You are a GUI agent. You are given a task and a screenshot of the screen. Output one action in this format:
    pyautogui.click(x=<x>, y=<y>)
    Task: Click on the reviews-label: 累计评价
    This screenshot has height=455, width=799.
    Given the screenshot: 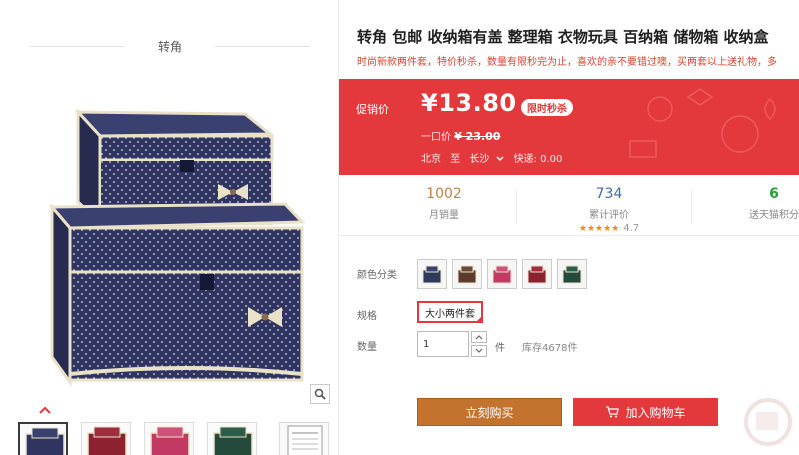 What is the action you would take?
    pyautogui.click(x=609, y=215)
    